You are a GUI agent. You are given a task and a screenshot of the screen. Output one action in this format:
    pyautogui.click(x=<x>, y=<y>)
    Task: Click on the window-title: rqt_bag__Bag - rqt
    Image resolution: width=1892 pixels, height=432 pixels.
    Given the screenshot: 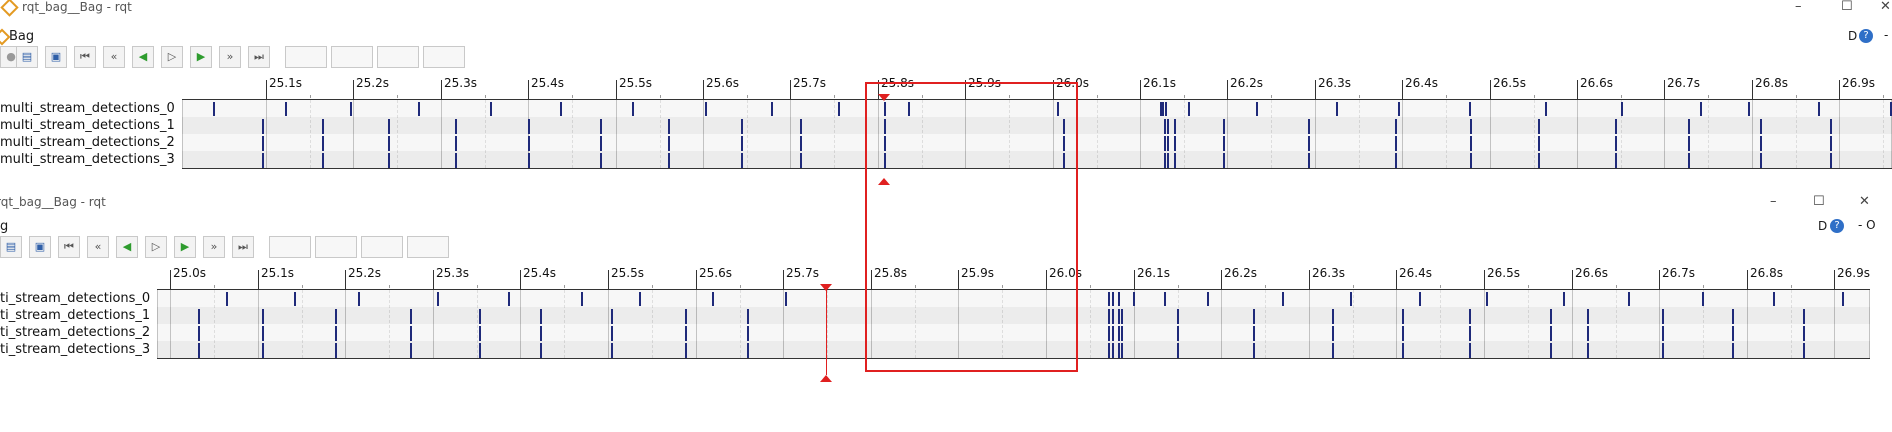 What is the action you would take?
    pyautogui.click(x=53, y=202)
    